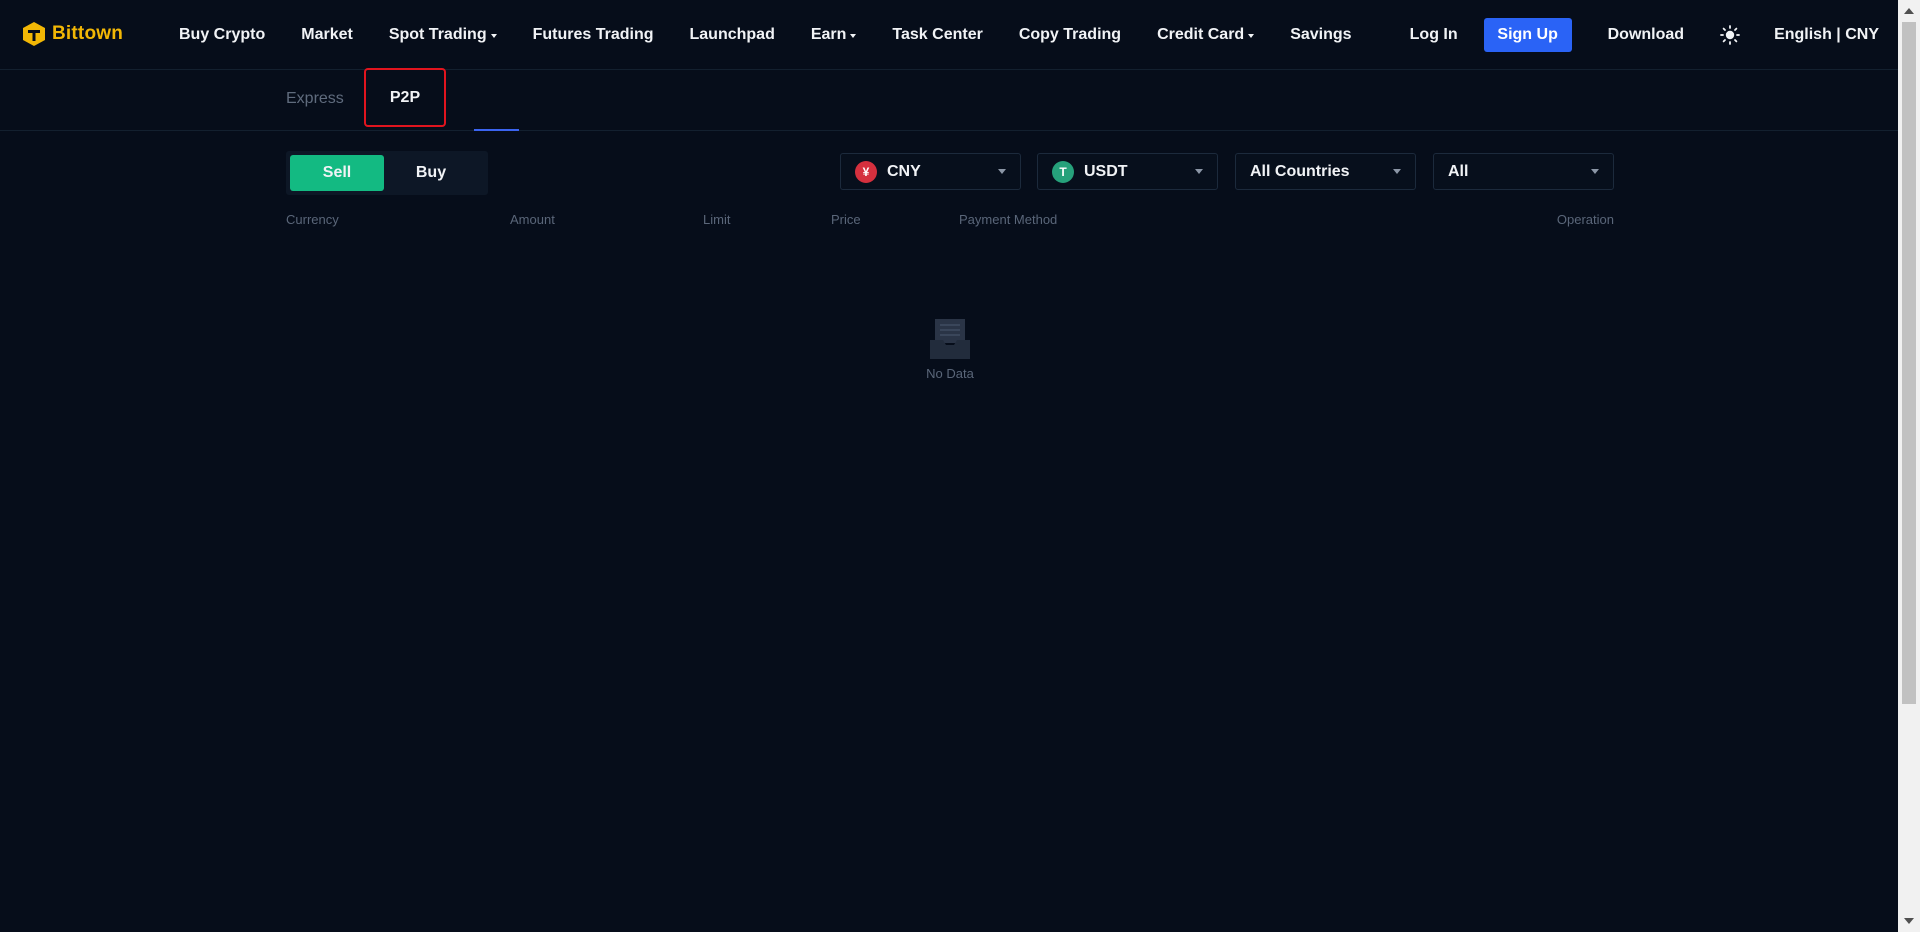 The image size is (1920, 932). What do you see at coordinates (1909, 363) in the screenshot?
I see `scrollbar-thumb` at bounding box center [1909, 363].